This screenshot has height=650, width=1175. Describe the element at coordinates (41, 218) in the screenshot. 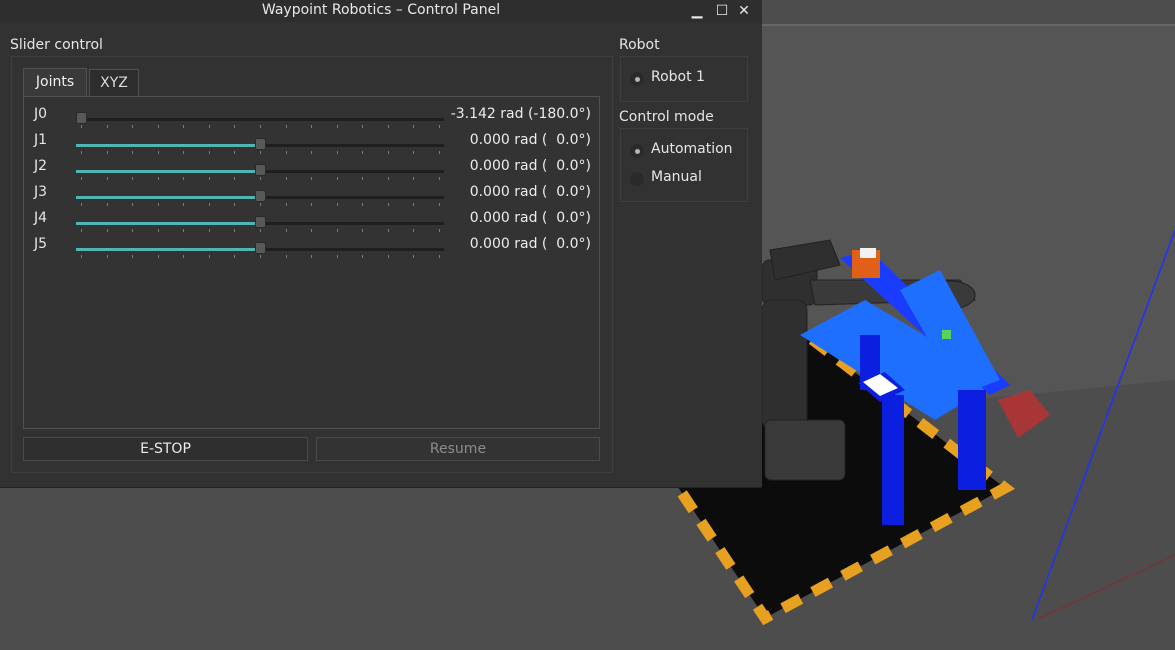

I see `joint-name: J4` at that location.